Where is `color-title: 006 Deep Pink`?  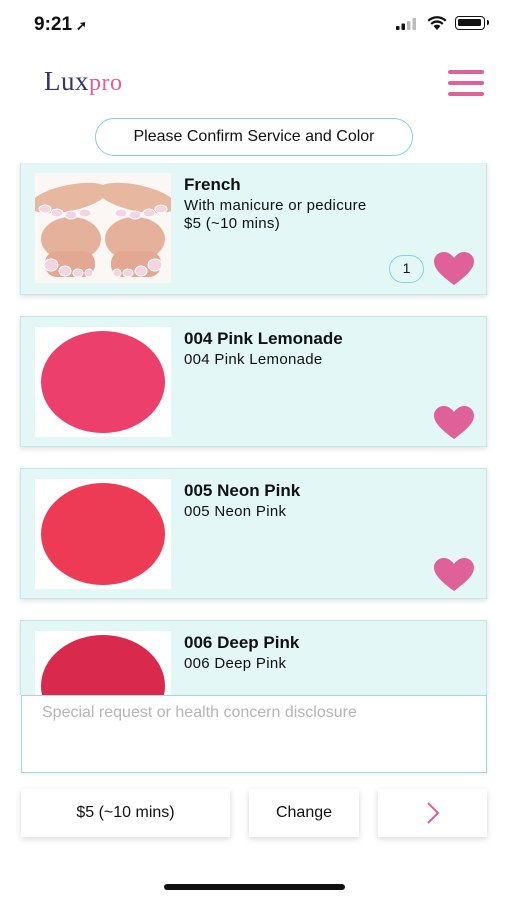
color-title: 006 Deep Pink is located at coordinates (242, 642).